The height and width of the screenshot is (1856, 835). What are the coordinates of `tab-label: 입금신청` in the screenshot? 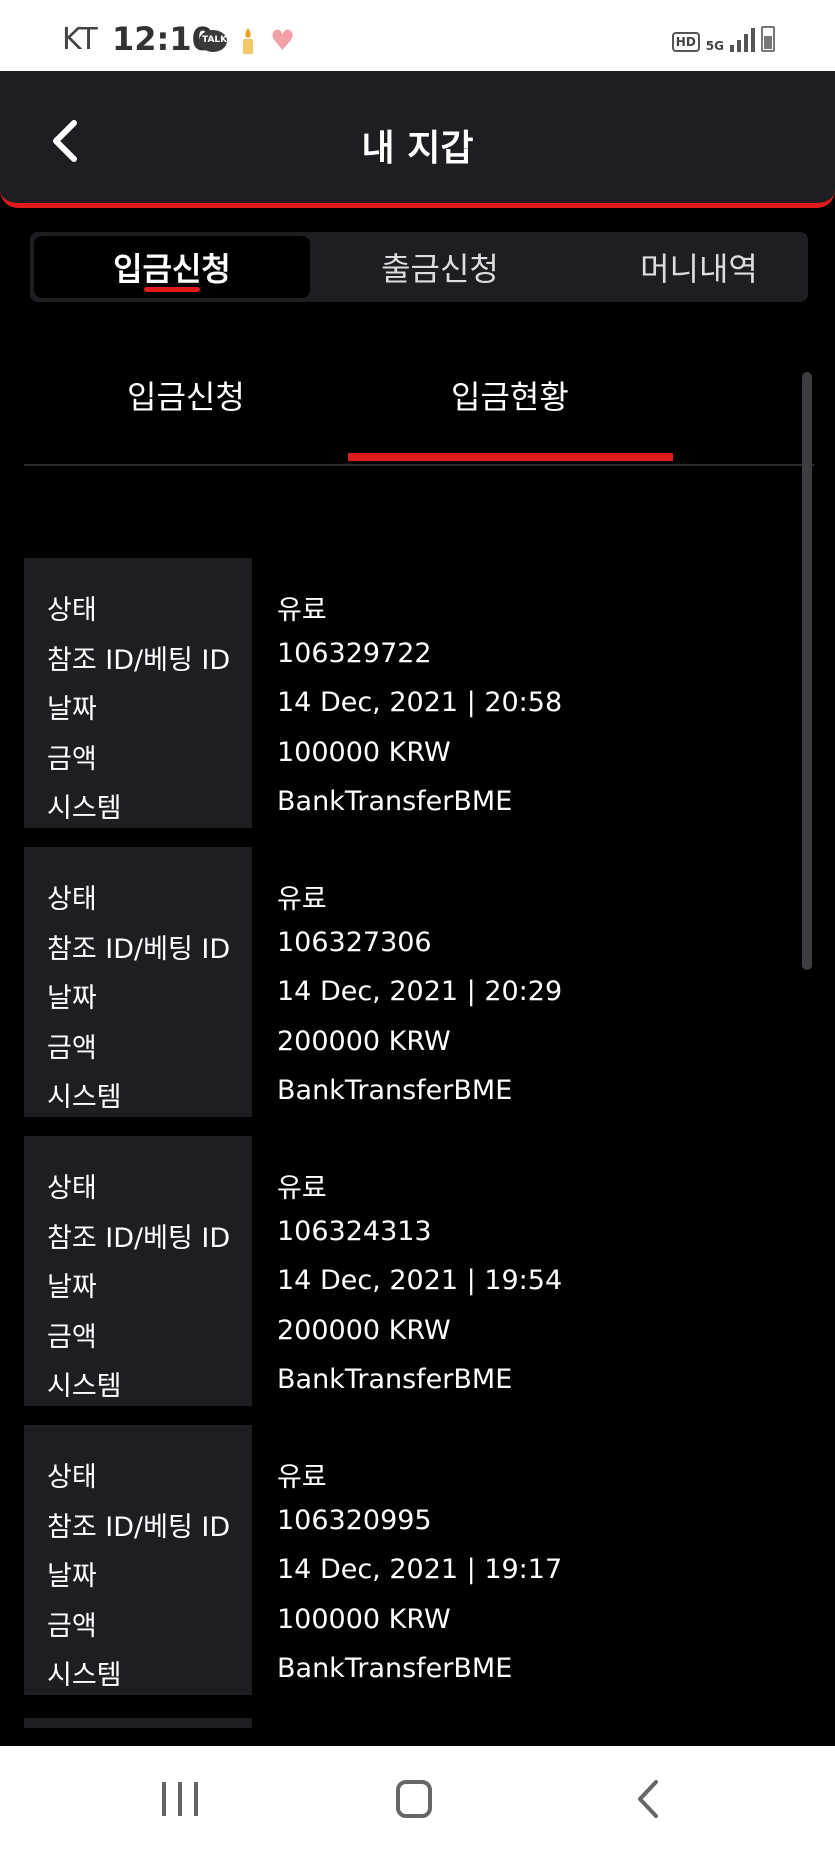 It's located at (172, 269).